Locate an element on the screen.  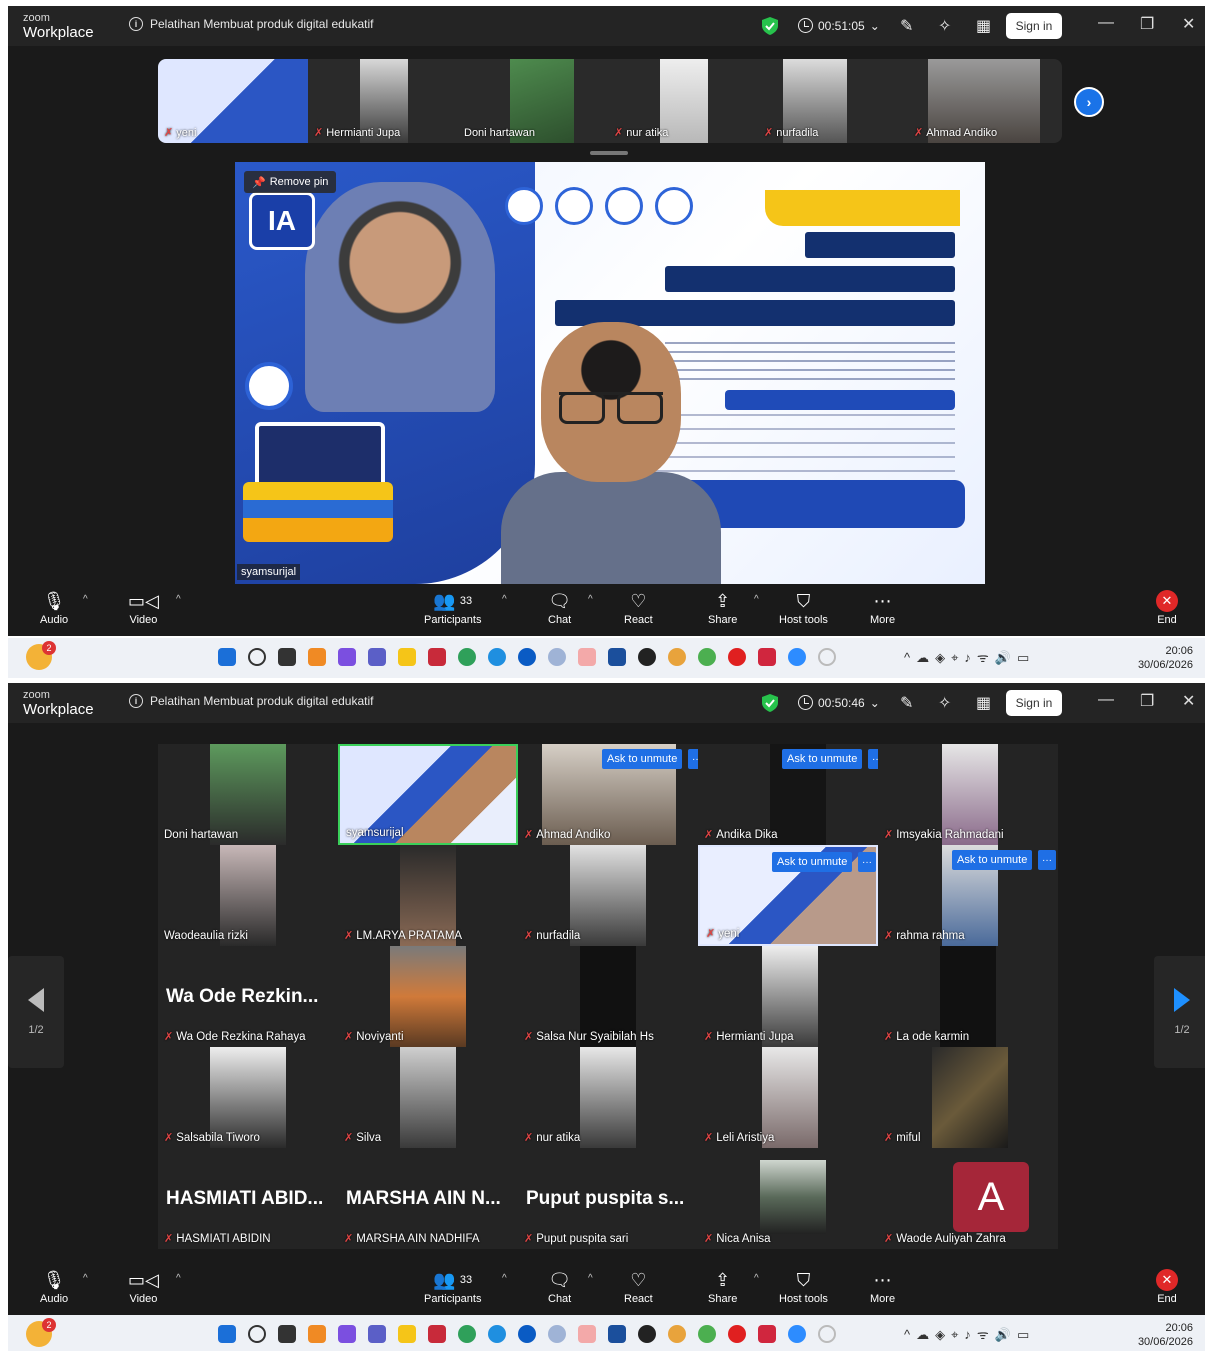
teams-icon is located at coordinates (377, 1334).